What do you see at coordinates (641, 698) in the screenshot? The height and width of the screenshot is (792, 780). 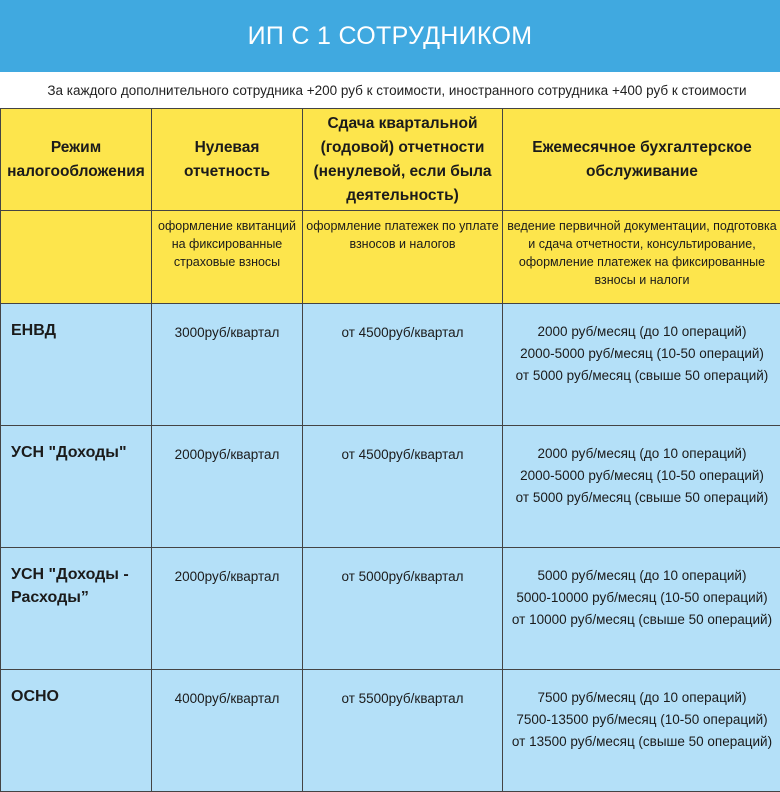 I see `monthly-price-tier: 7500 руб/месяц (до 10 операций)` at bounding box center [641, 698].